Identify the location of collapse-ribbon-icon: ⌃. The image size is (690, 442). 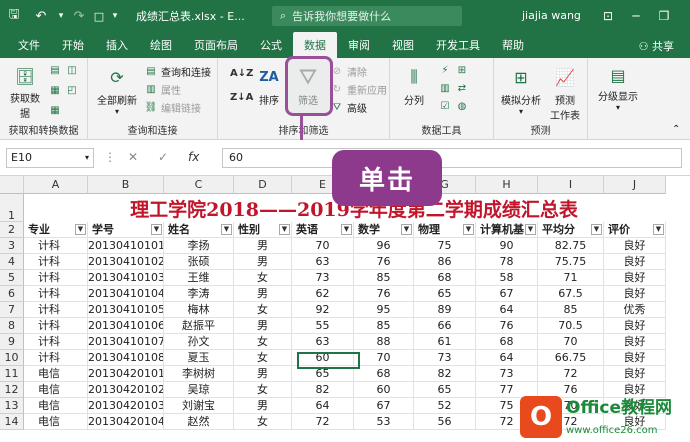
(676, 129).